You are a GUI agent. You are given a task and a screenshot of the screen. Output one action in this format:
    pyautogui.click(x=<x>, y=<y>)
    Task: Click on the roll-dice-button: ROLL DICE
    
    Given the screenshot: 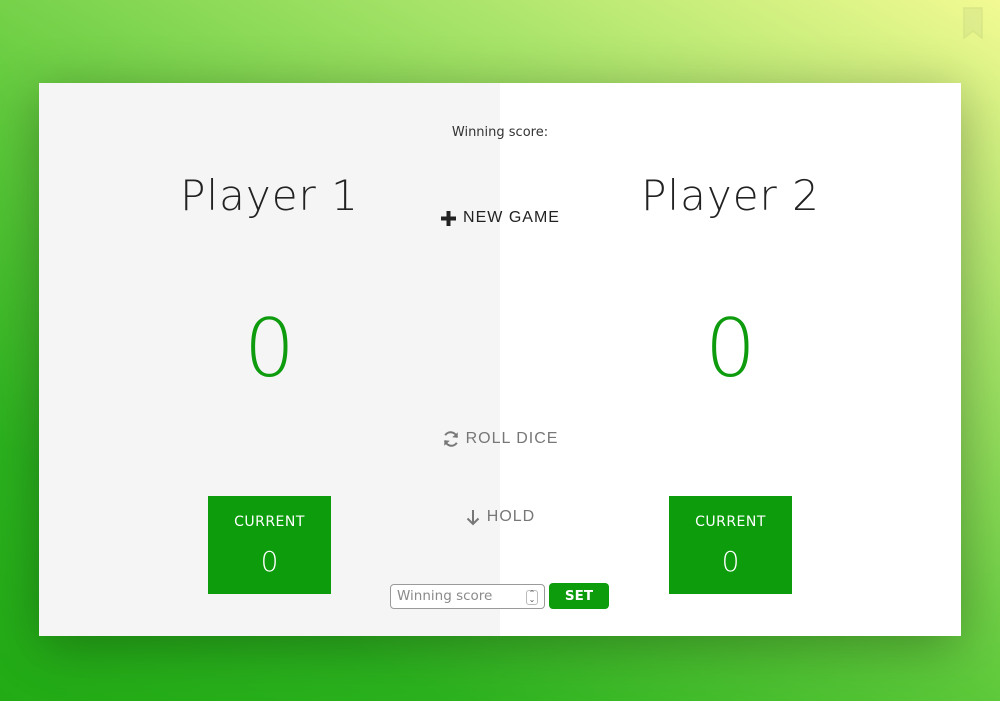 What is the action you would take?
    pyautogui.click(x=500, y=441)
    